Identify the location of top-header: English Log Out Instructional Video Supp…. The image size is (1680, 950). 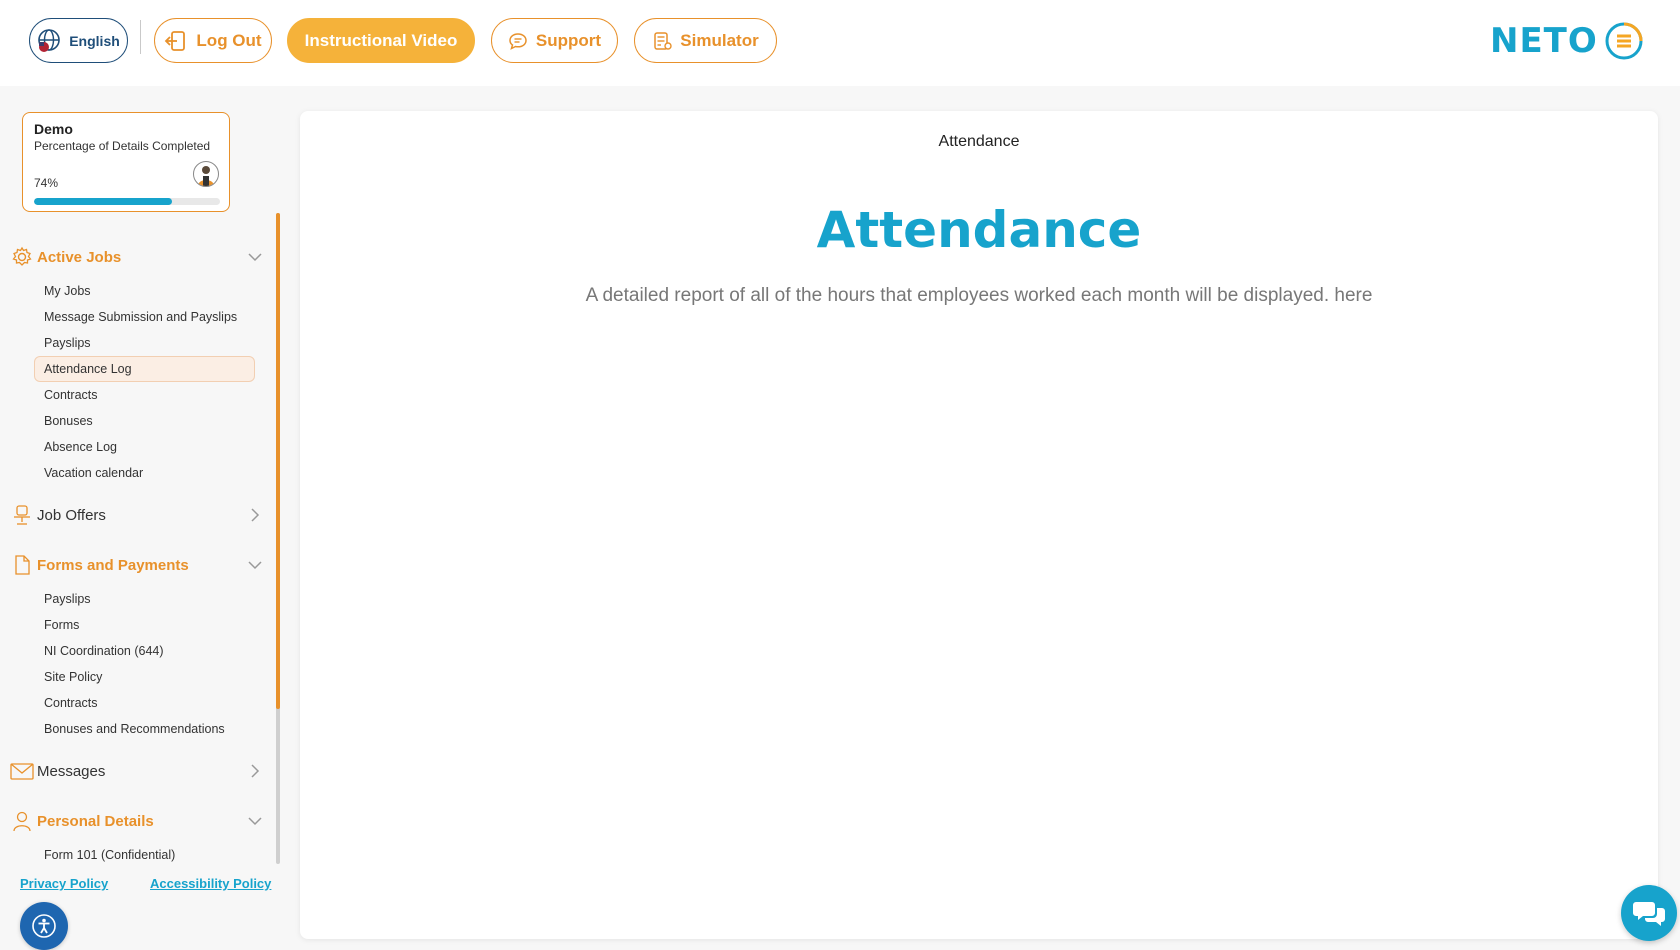
(840, 43).